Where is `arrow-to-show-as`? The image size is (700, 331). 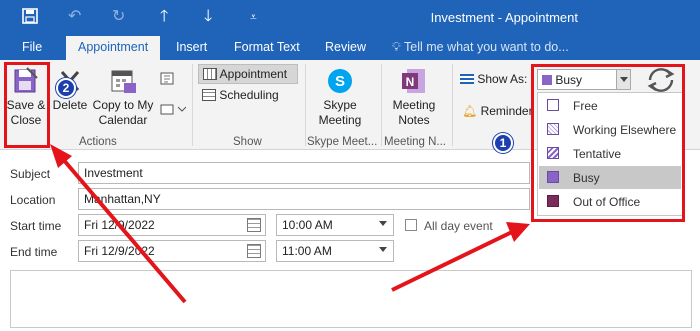 arrow-to-show-as is located at coordinates (452, 261).